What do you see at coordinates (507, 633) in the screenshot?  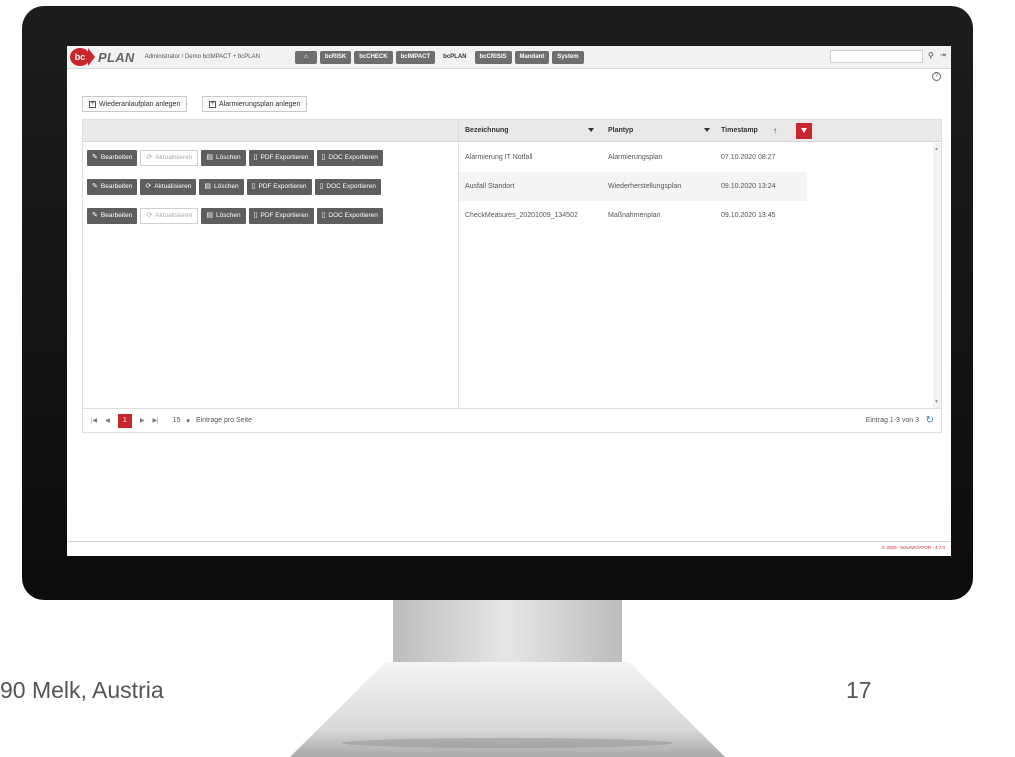 I see `monitor-stand-neck` at bounding box center [507, 633].